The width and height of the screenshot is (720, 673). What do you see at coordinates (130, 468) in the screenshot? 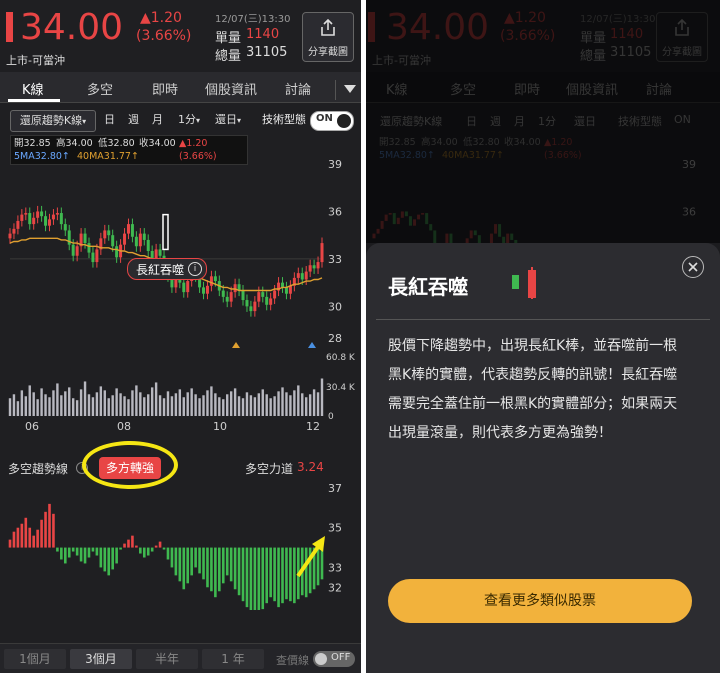
I see `bullish-strong-badge: 多方轉強` at bounding box center [130, 468].